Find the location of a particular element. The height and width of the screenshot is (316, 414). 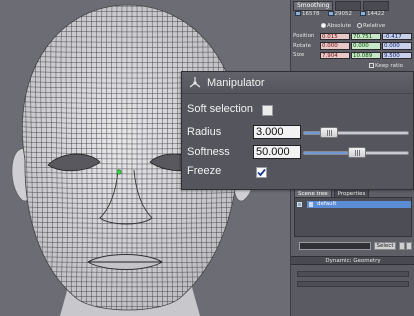

manipulator-title: Manipulator is located at coordinates (236, 83).